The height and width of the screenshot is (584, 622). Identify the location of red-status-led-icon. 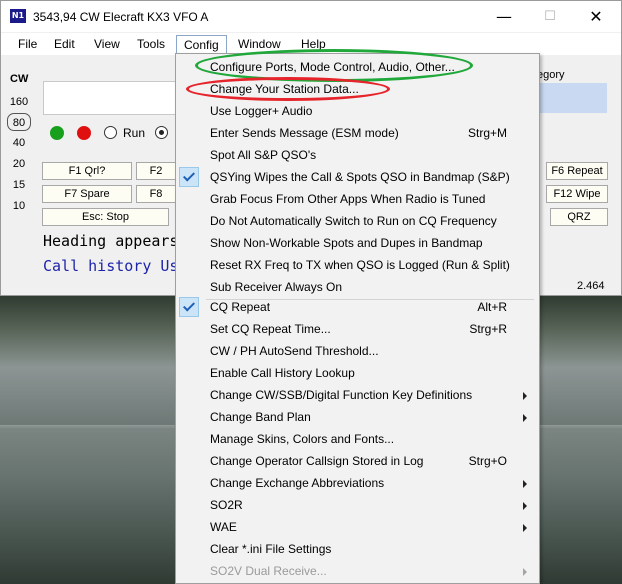
(84, 133).